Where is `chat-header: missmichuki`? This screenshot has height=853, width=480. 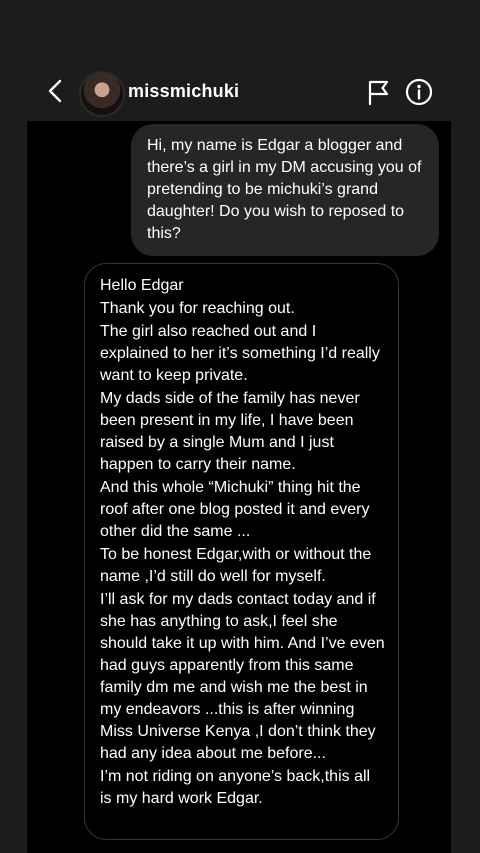
chat-header: missmichuki is located at coordinates (240, 60).